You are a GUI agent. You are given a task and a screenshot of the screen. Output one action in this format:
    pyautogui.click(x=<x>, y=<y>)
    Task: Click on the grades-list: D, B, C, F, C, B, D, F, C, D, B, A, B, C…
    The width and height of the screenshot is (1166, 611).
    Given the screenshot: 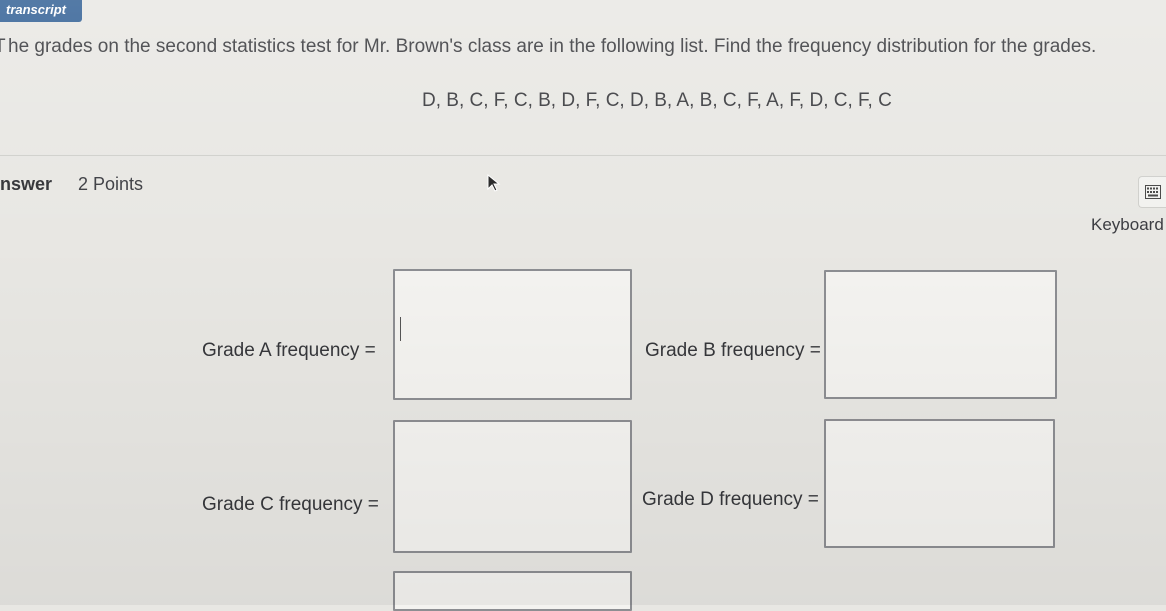 What is the action you would take?
    pyautogui.click(x=657, y=100)
    